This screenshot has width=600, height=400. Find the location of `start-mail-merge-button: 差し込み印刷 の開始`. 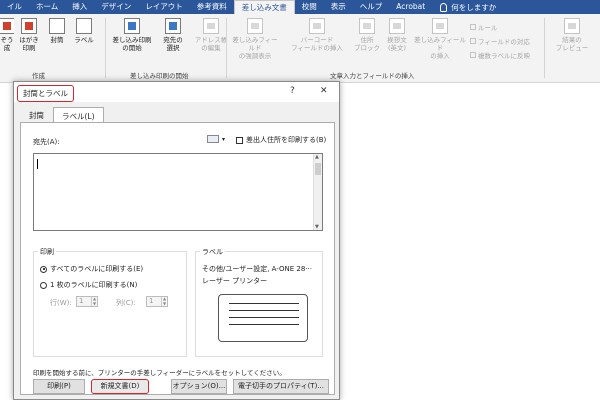

start-mail-merge-button: 差し込み印刷 の開始 is located at coordinates (132, 35).